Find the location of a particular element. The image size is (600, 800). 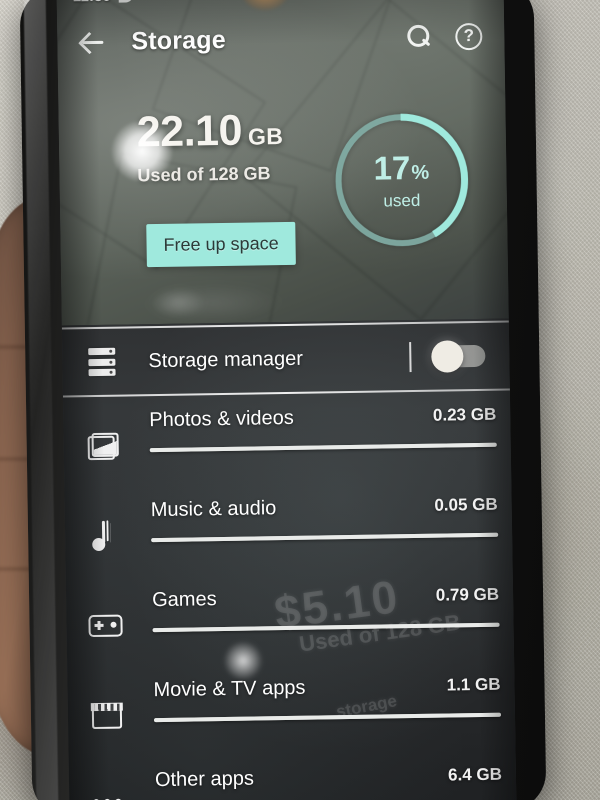

storage-manager-toggle is located at coordinates (458, 356).